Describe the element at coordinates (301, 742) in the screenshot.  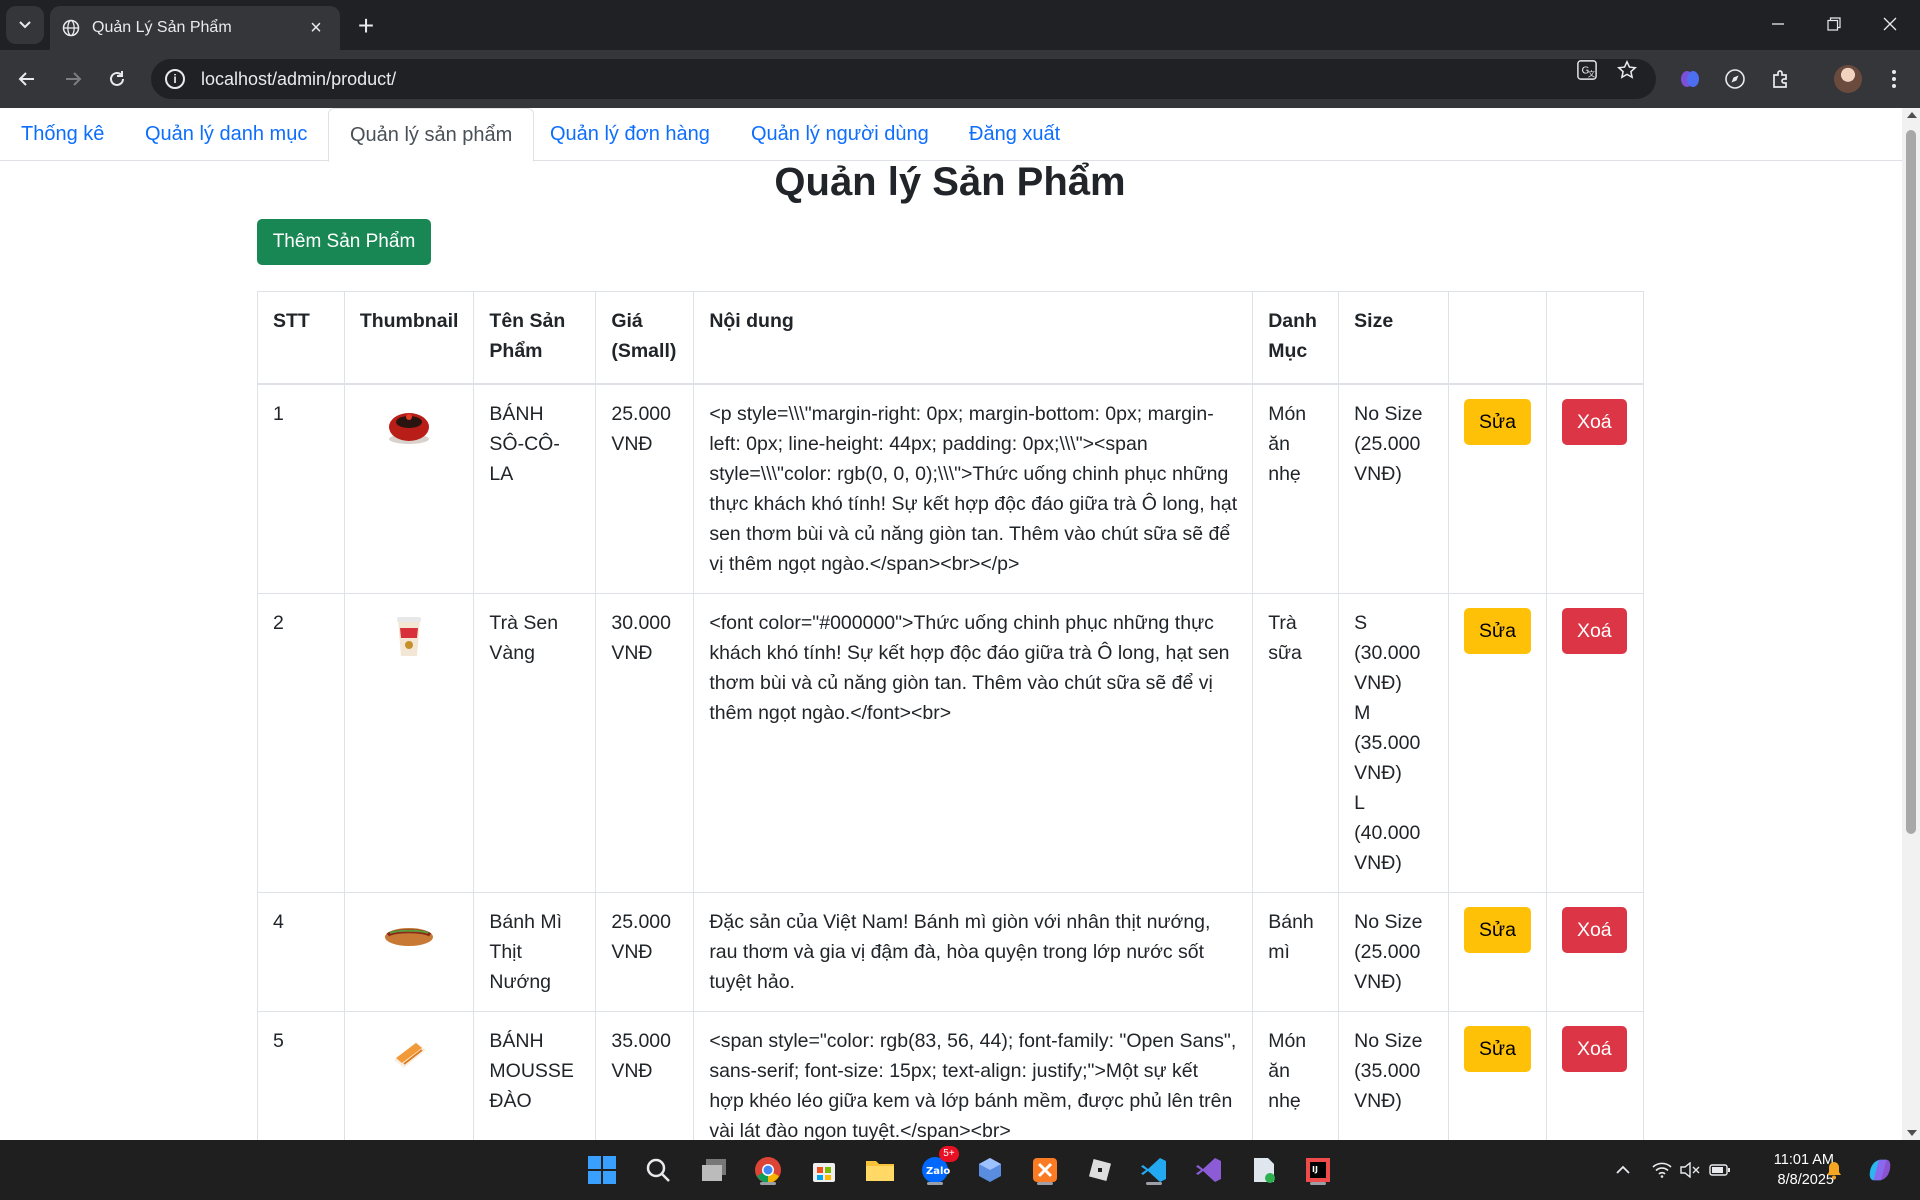
I see `row-stt: 2` at that location.